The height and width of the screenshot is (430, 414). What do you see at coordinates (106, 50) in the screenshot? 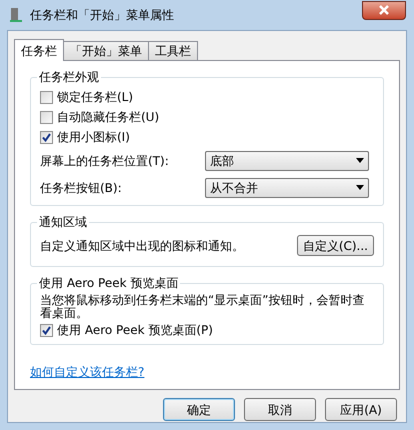
I see `tab: 「开始」菜单` at bounding box center [106, 50].